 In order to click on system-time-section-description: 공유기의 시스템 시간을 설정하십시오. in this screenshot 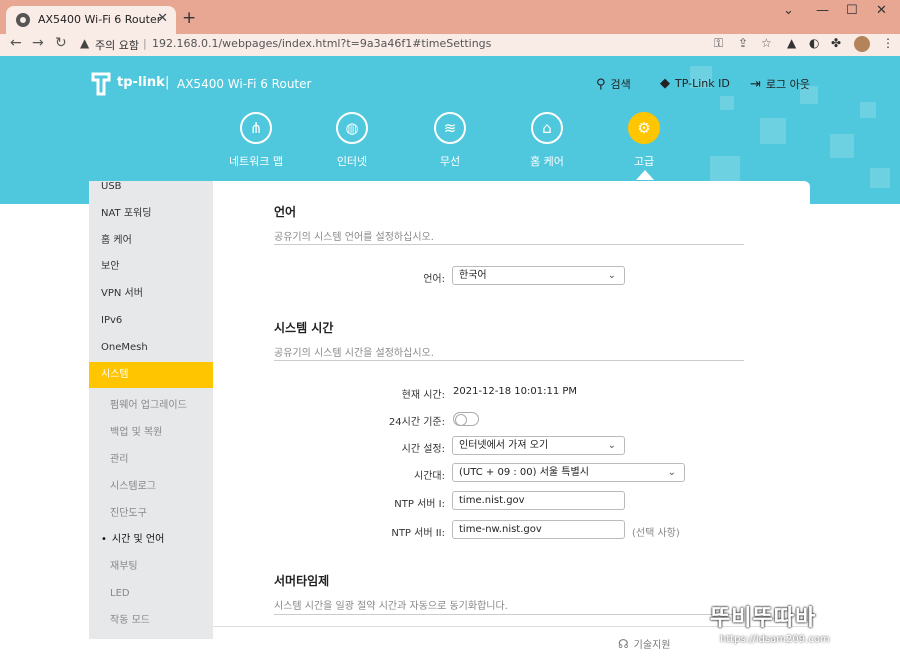, I will do `click(354, 353)`.